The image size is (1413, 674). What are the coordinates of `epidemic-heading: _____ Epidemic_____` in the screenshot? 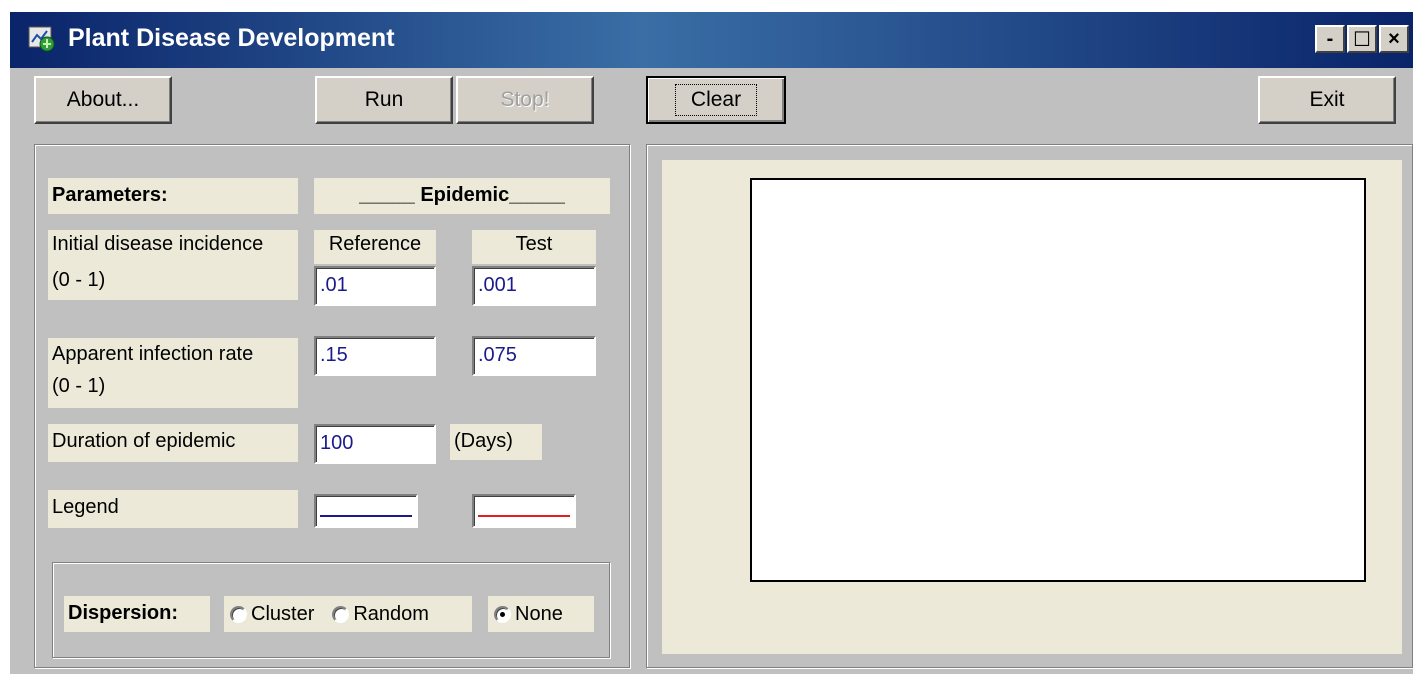 It's located at (462, 196).